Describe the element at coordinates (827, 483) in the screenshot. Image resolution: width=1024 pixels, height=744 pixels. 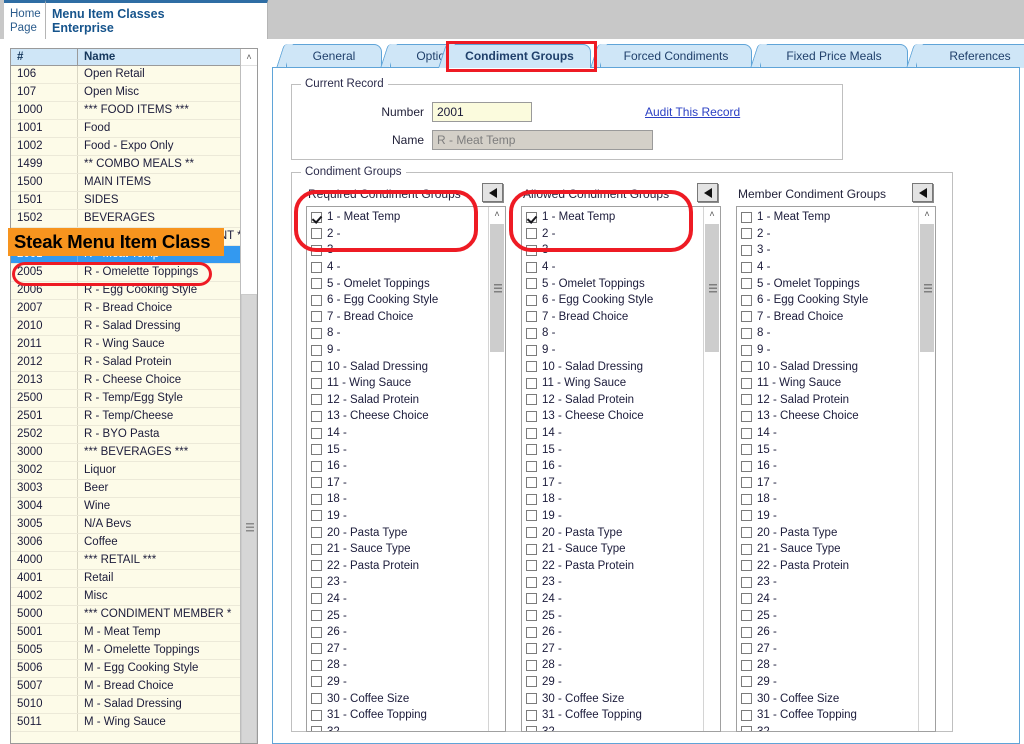
I see `list-item: 17 -` at that location.